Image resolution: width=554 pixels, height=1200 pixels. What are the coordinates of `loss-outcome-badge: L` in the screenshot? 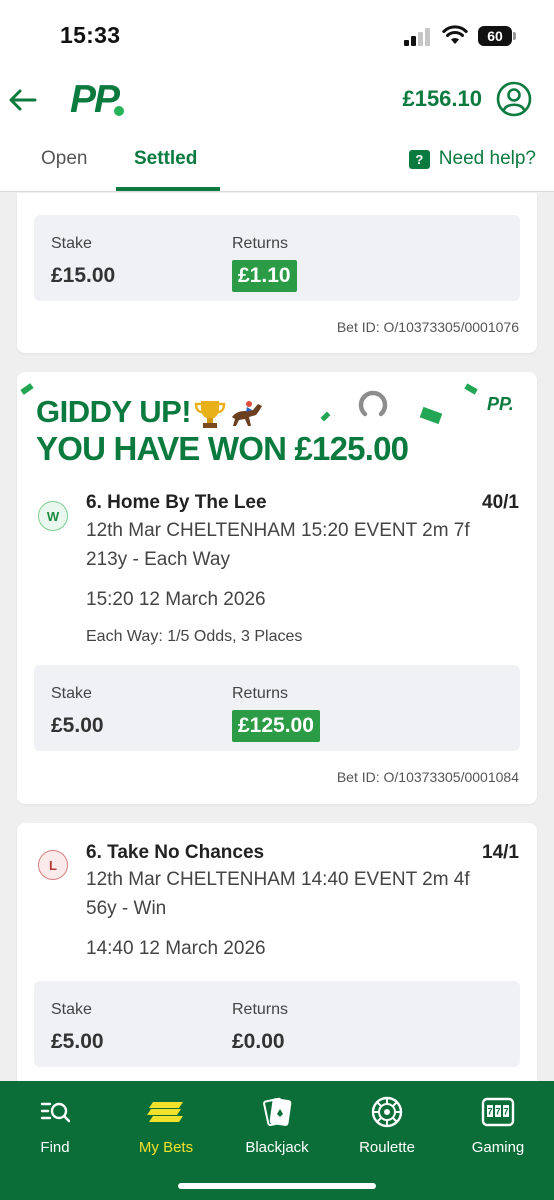 It's located at (53, 865).